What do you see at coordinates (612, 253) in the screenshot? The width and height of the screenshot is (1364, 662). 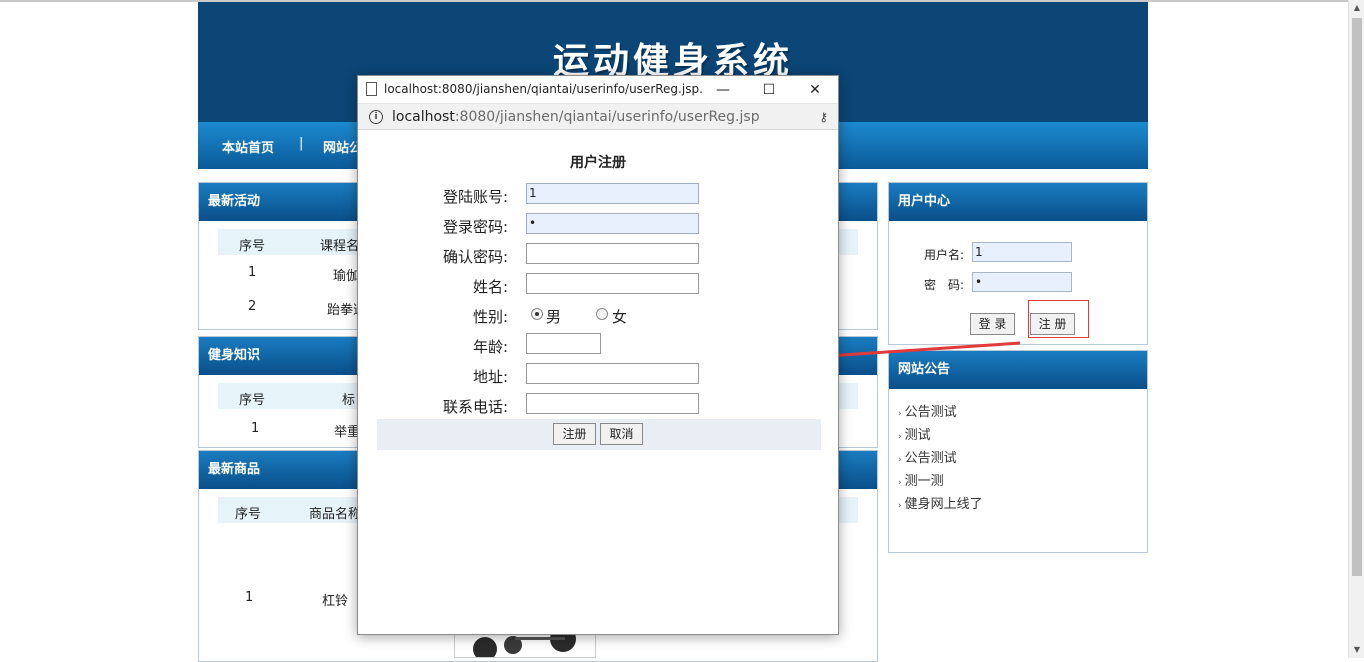 I see `confirm-password-input` at bounding box center [612, 253].